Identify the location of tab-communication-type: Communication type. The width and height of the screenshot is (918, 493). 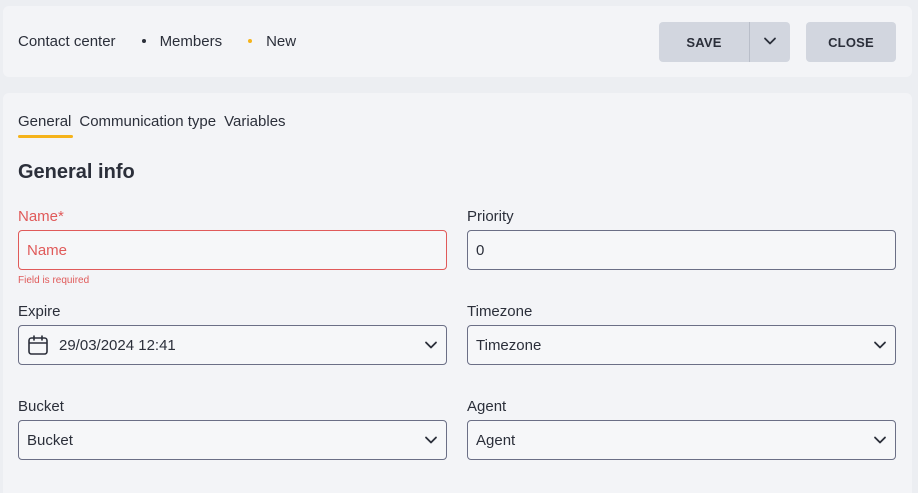
(147, 124).